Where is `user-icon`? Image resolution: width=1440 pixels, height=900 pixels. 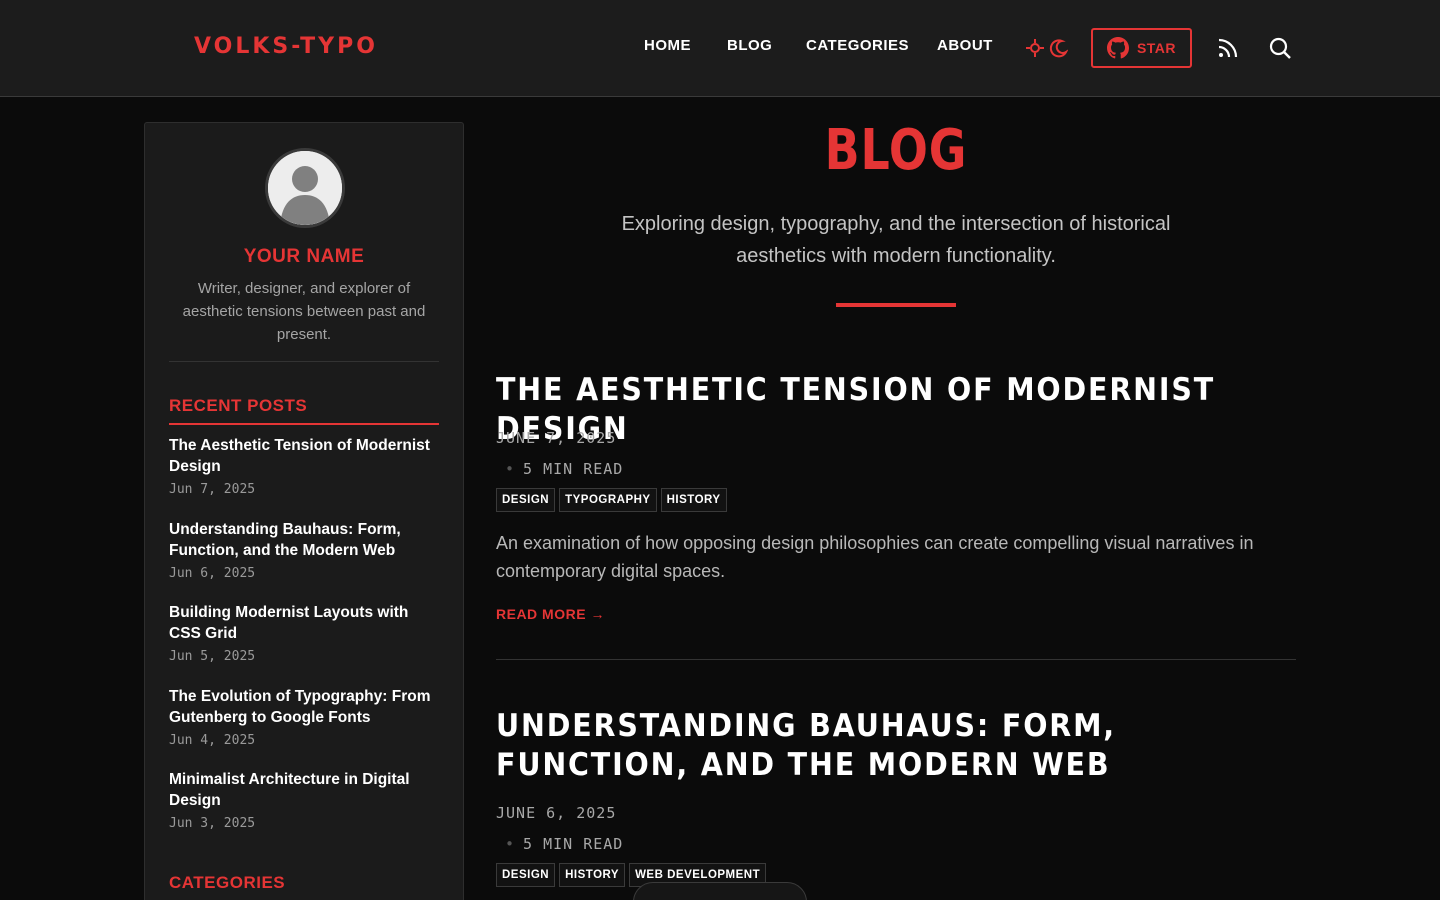 user-icon is located at coordinates (305, 188).